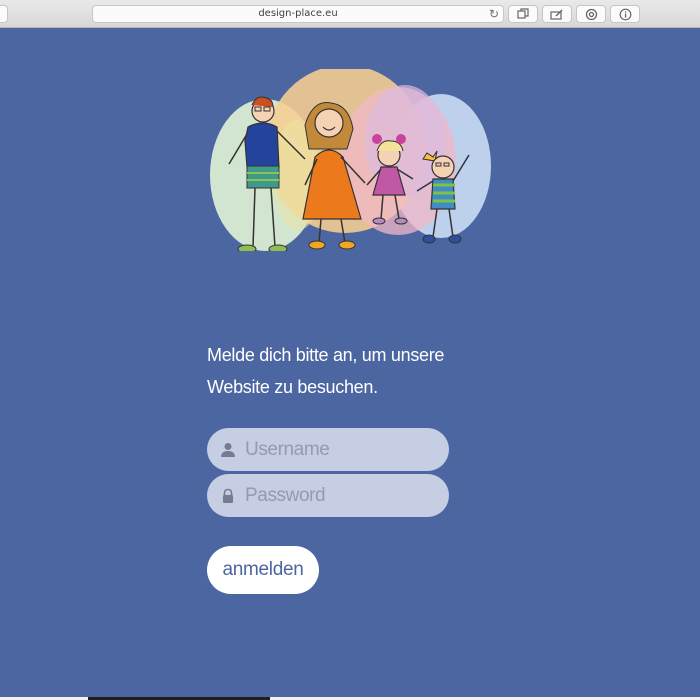  I want to click on username-field, so click(328, 449).